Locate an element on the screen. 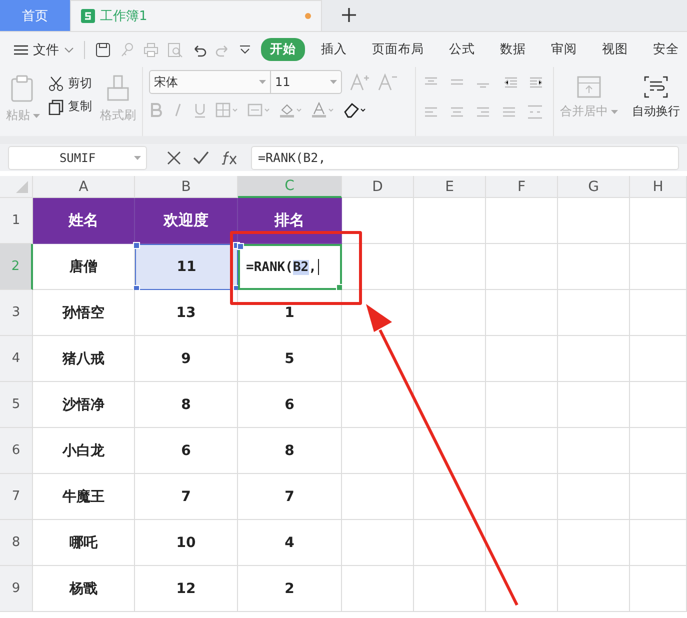 This screenshot has height=618, width=687. table-cell: 13 is located at coordinates (186, 313).